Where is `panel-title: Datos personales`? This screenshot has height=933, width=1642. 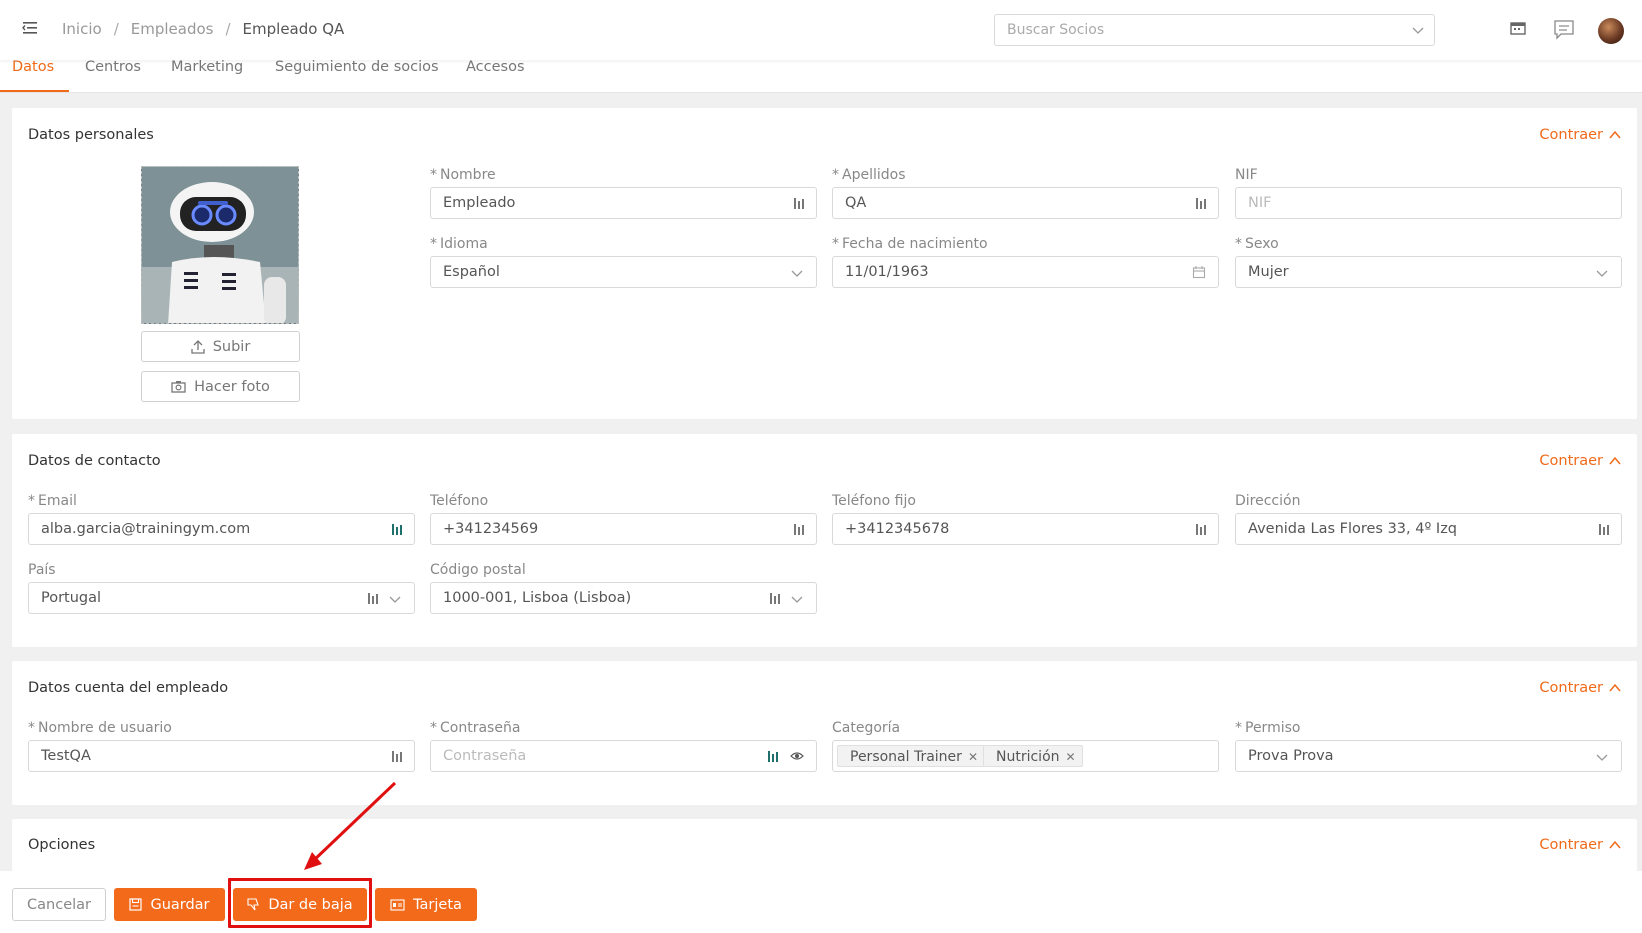
panel-title: Datos personales is located at coordinates (91, 135).